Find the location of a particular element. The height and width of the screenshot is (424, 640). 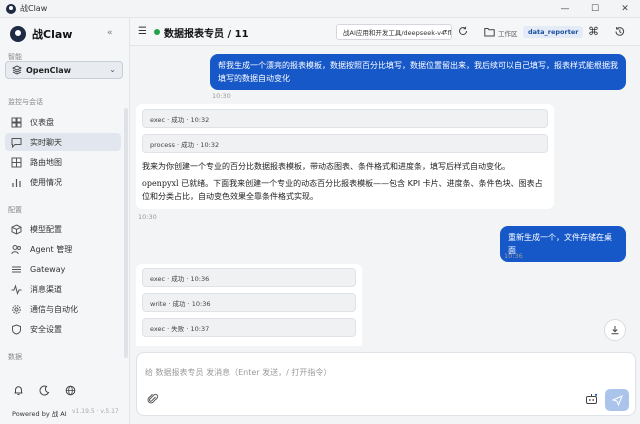

globe-icon is located at coordinates (70, 390).